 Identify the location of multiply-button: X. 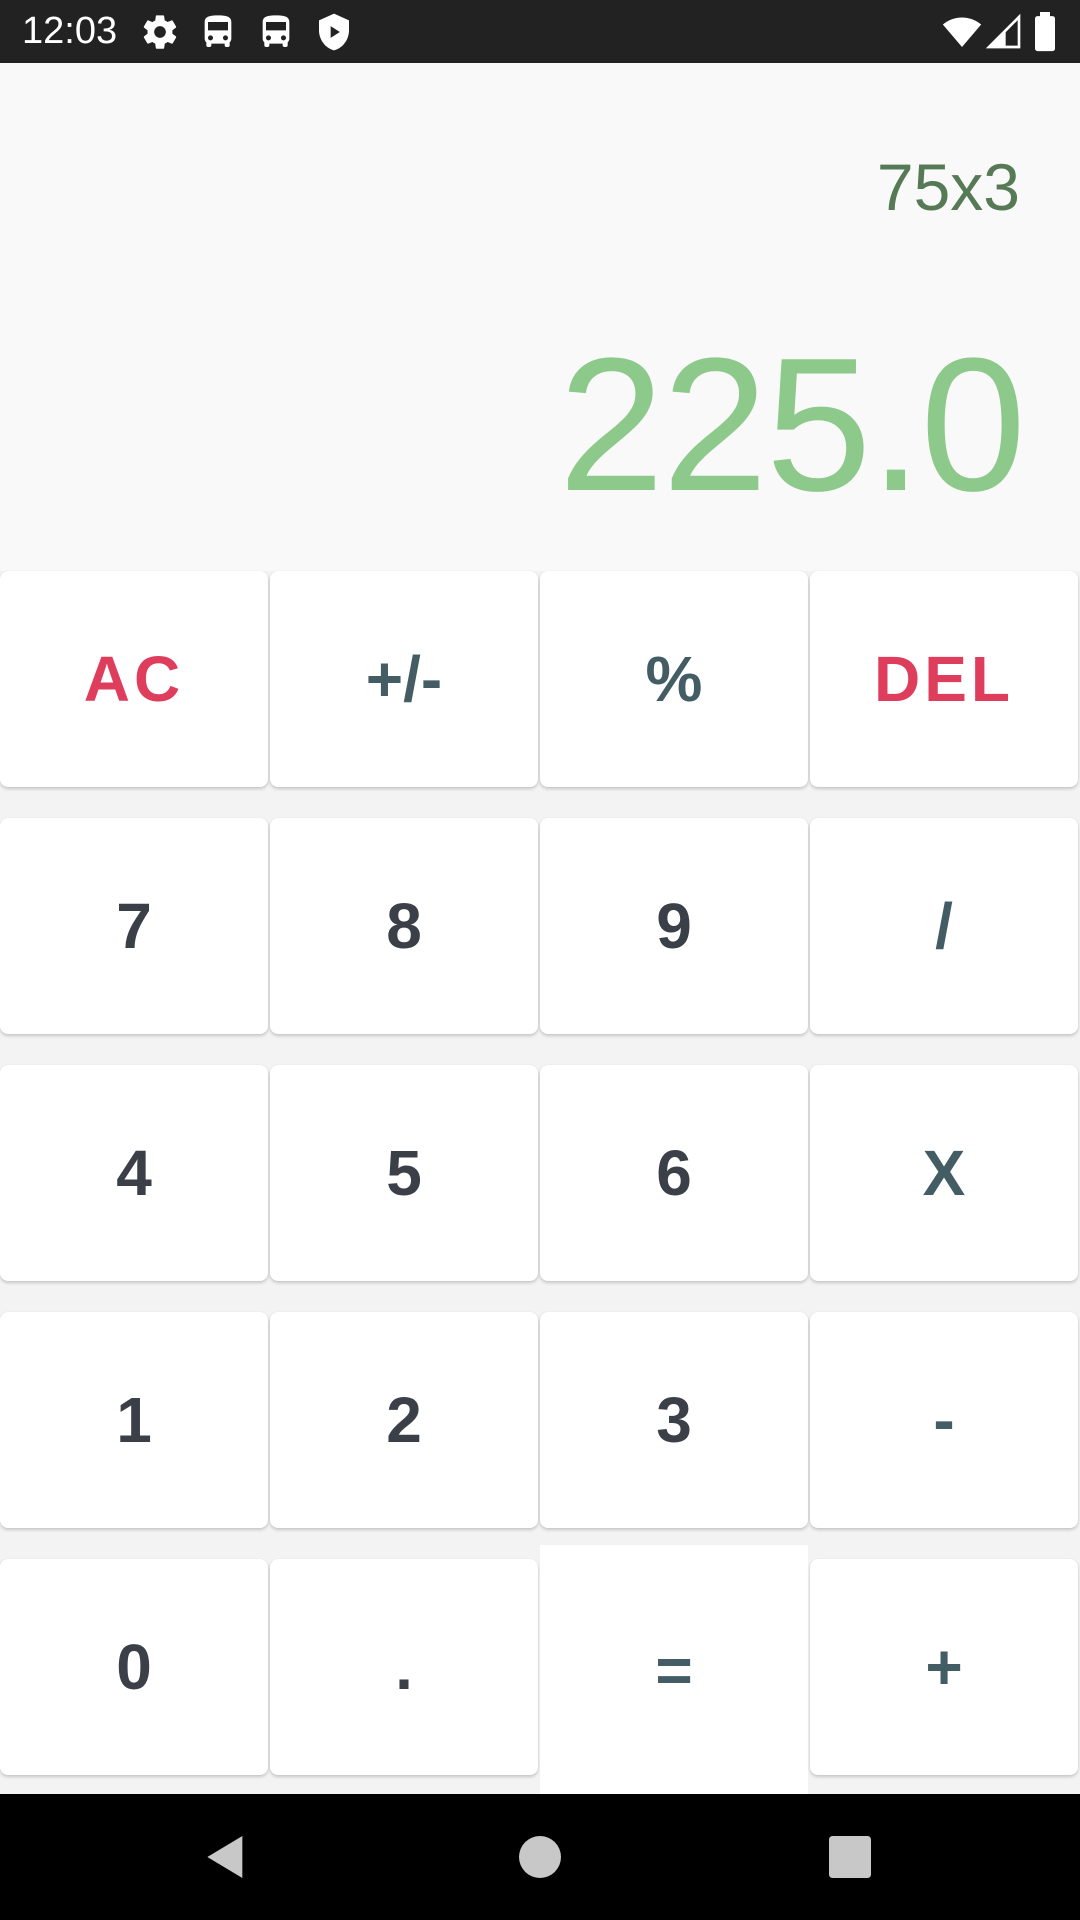
(944, 1173).